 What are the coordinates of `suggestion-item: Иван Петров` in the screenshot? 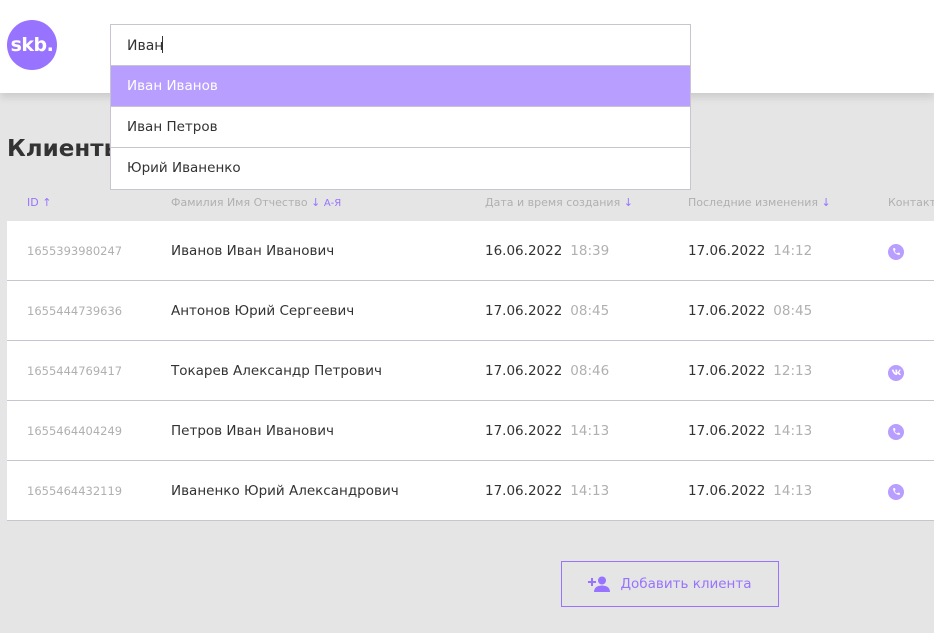 It's located at (400, 127).